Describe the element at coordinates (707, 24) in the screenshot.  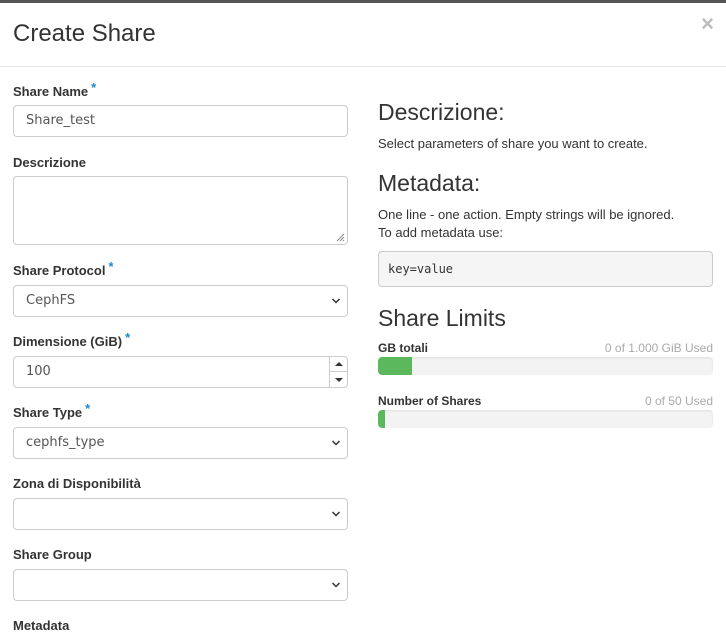
I see `close-icon: ×` at that location.